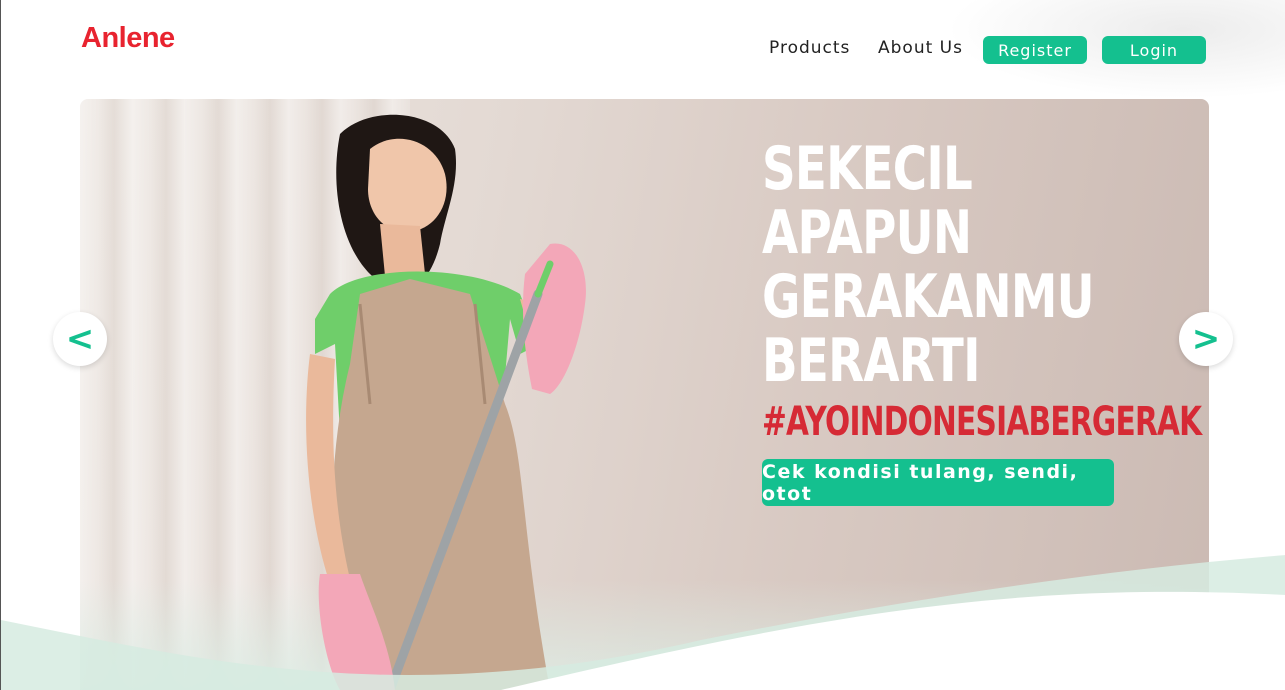  I want to click on headline-line: APAPUN, so click(867, 233).